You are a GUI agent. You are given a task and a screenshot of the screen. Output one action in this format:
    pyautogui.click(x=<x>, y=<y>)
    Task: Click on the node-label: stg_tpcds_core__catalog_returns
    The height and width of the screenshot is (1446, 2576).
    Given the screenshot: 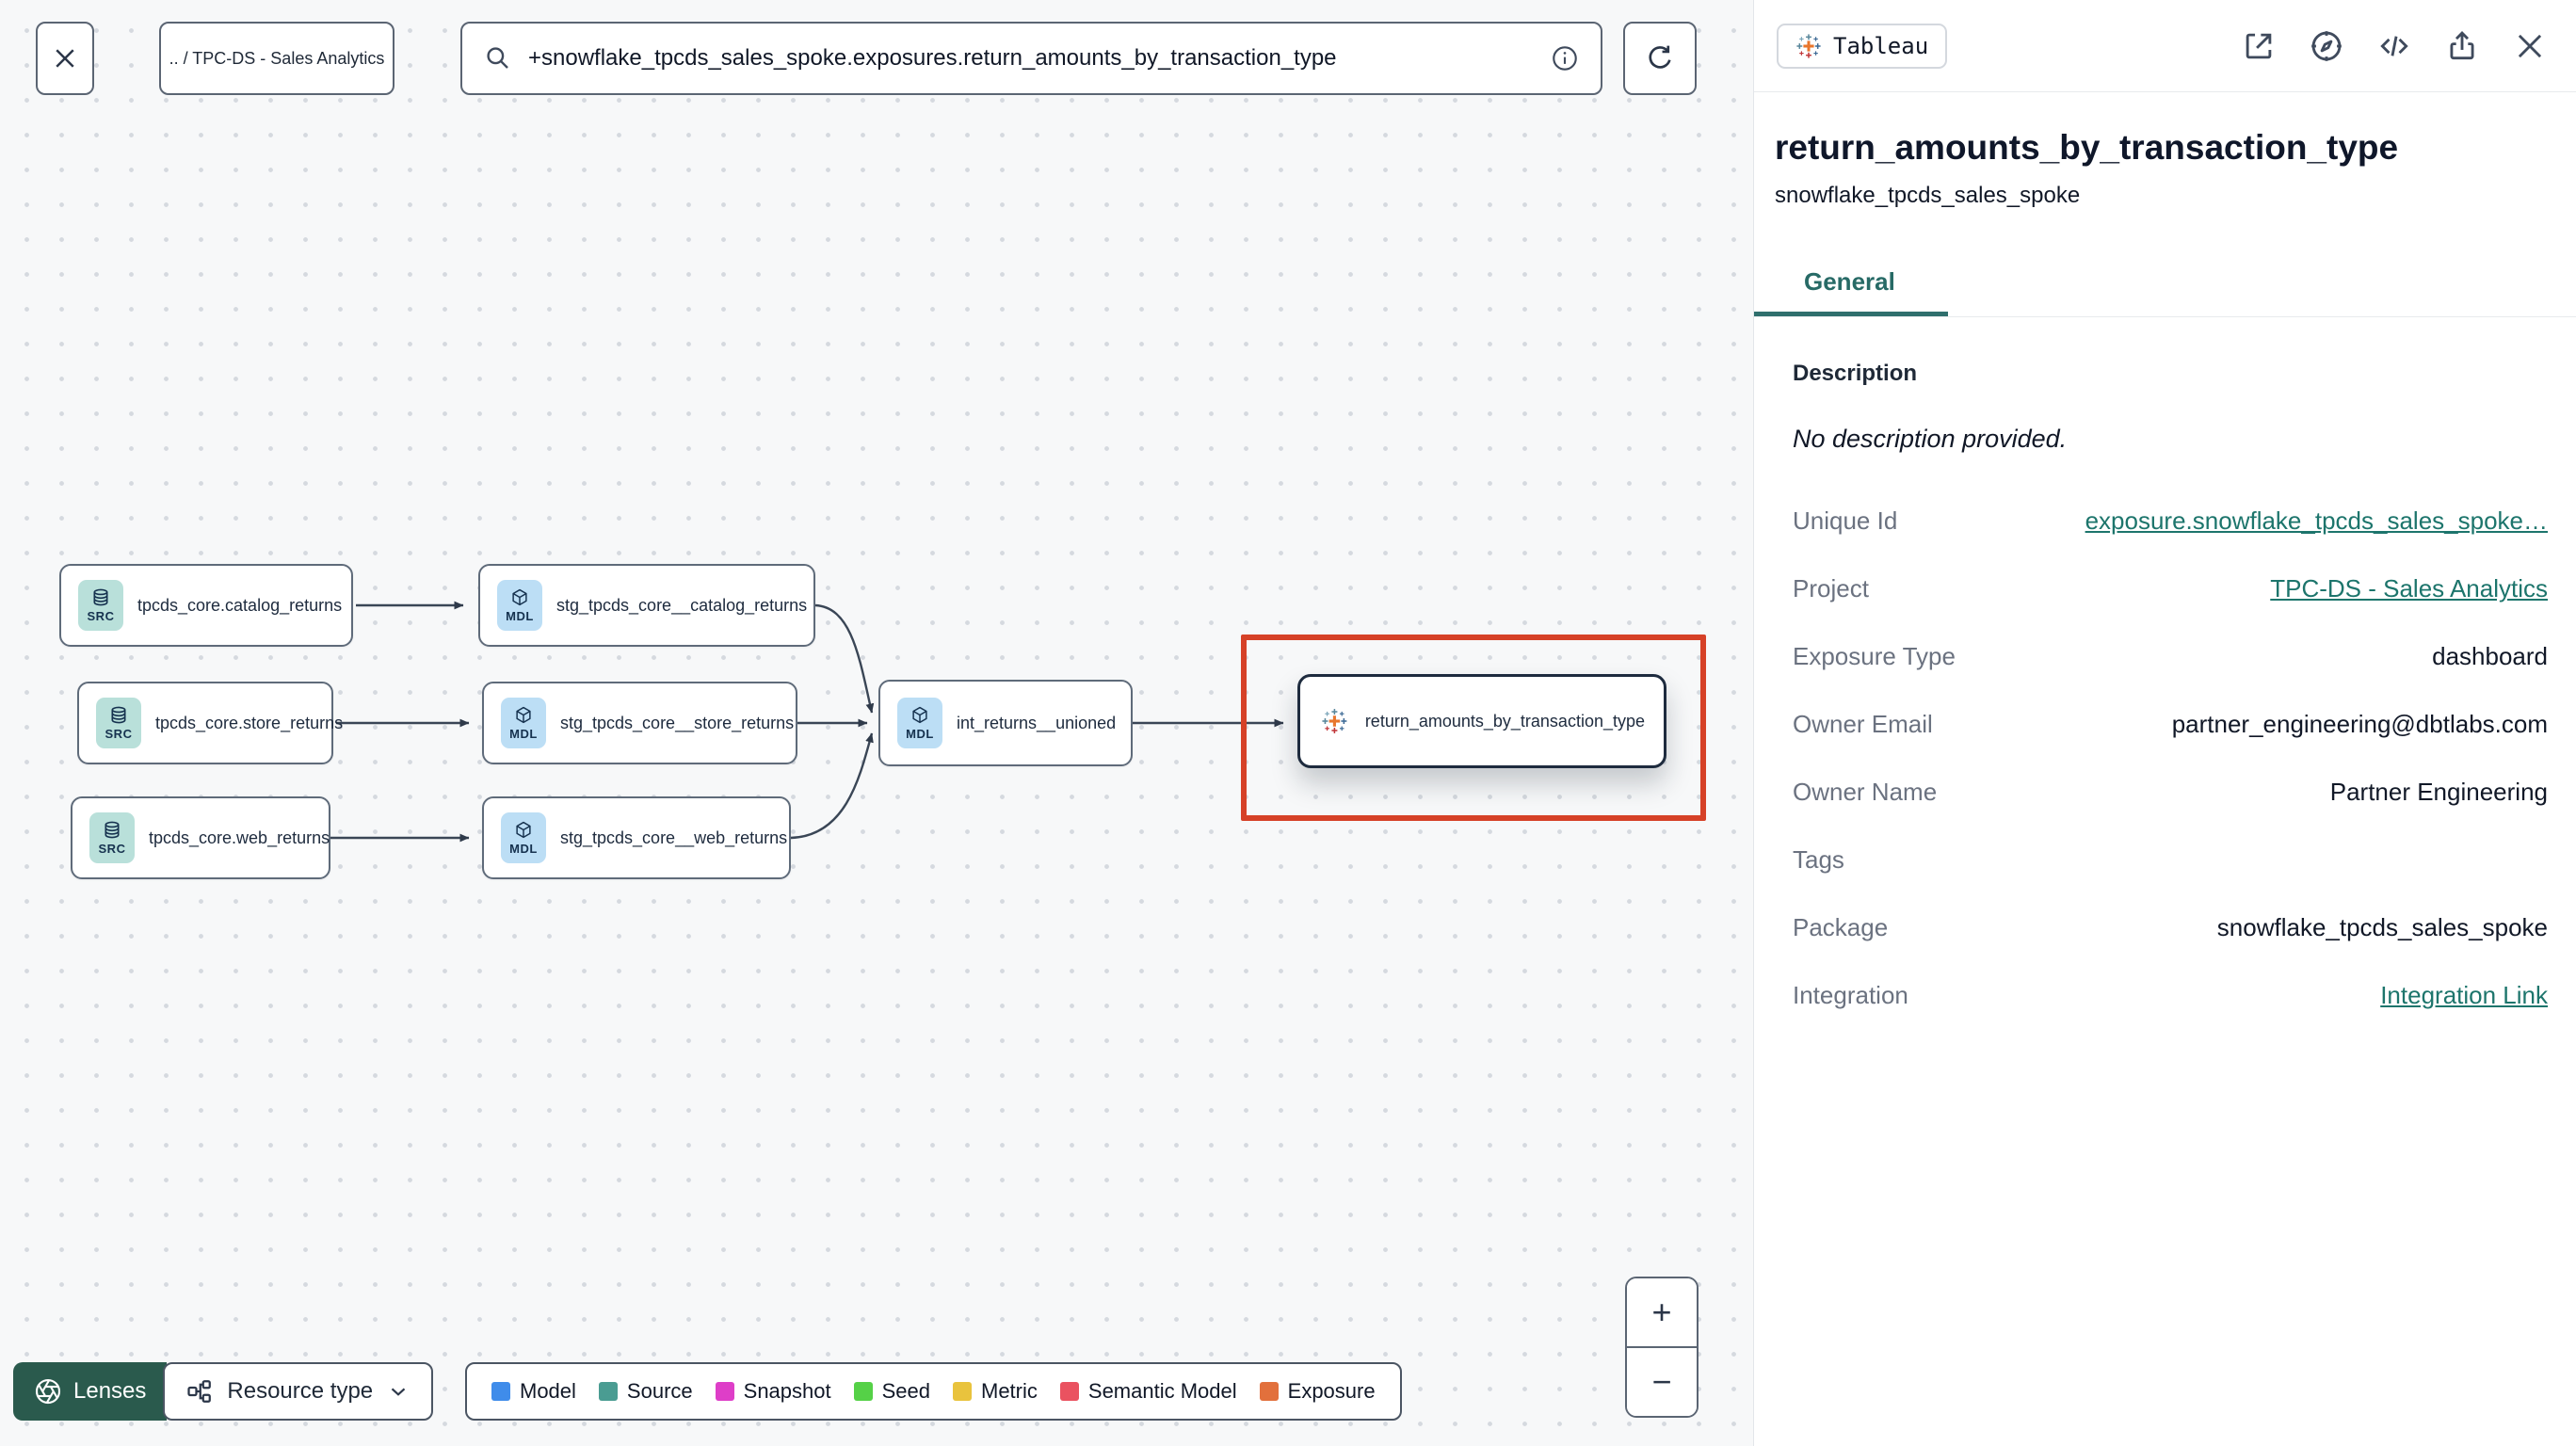 What is the action you would take?
    pyautogui.click(x=682, y=605)
    